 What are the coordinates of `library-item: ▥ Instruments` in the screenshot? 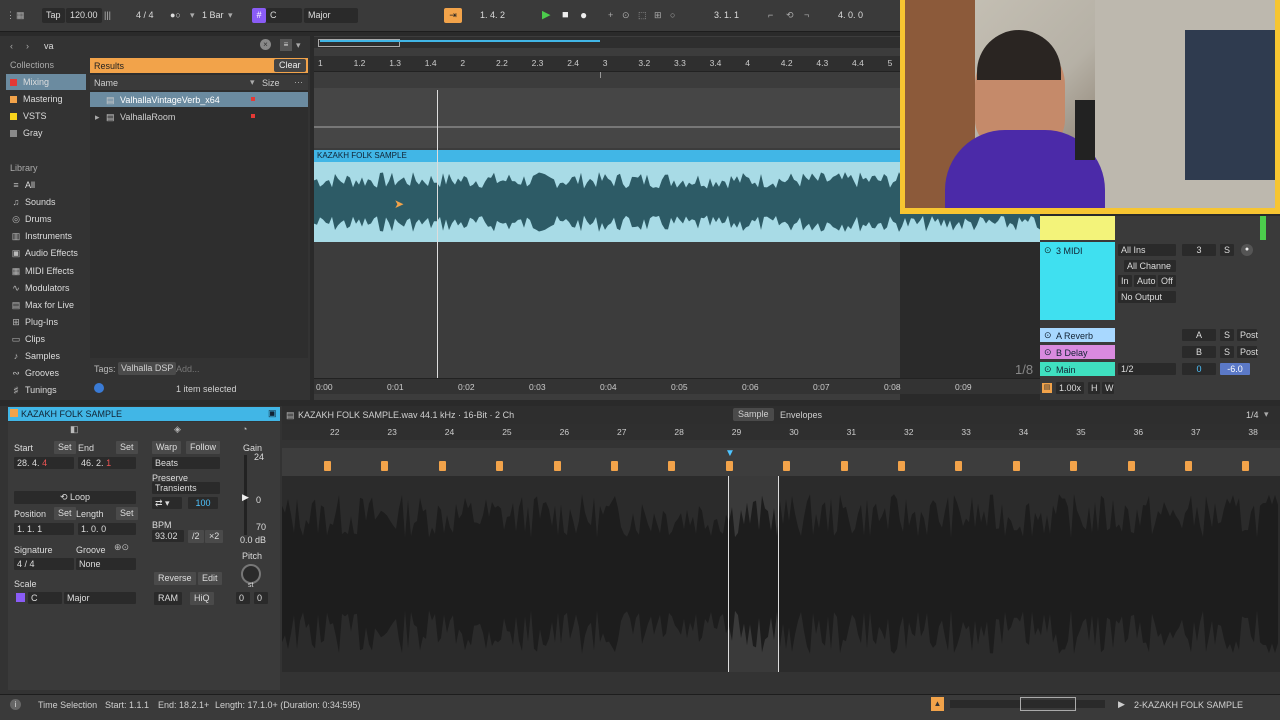 It's located at (41, 236).